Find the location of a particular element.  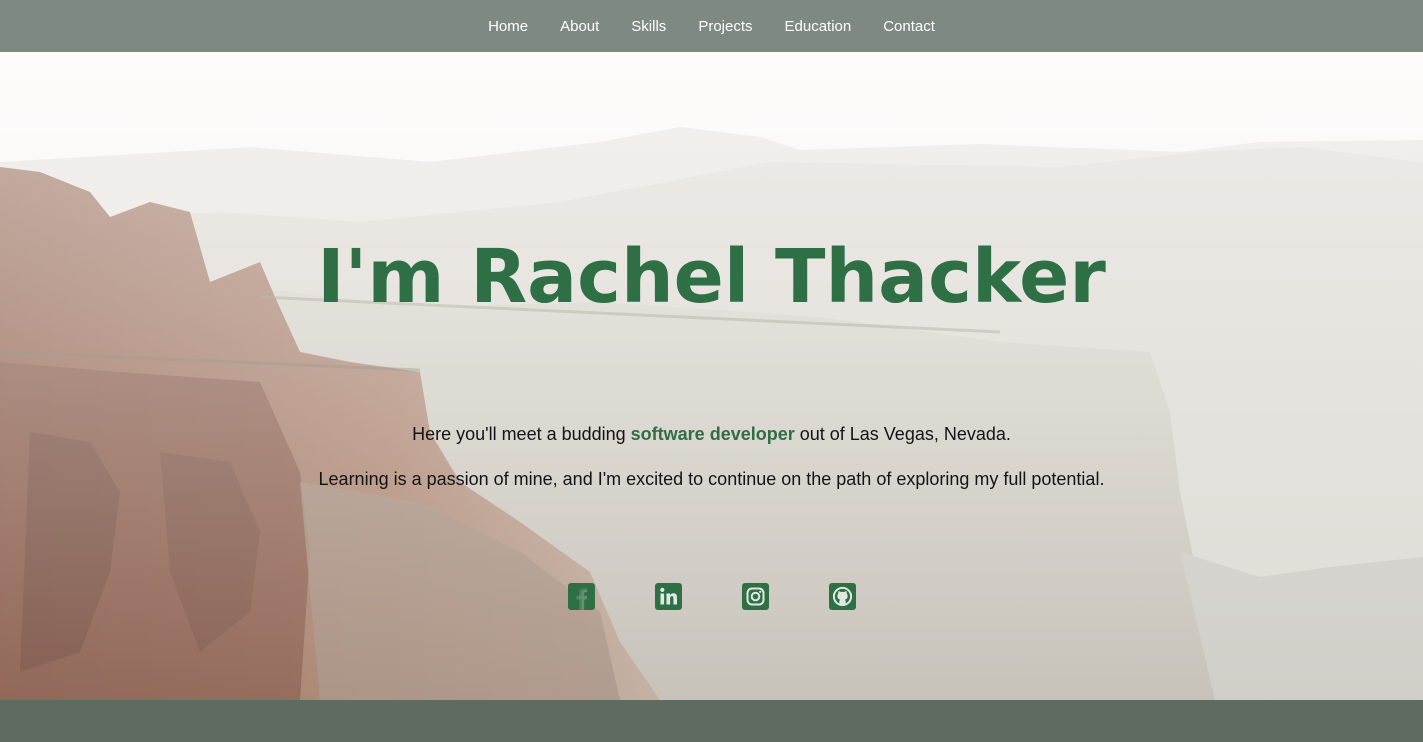

github-icon is located at coordinates (842, 596).